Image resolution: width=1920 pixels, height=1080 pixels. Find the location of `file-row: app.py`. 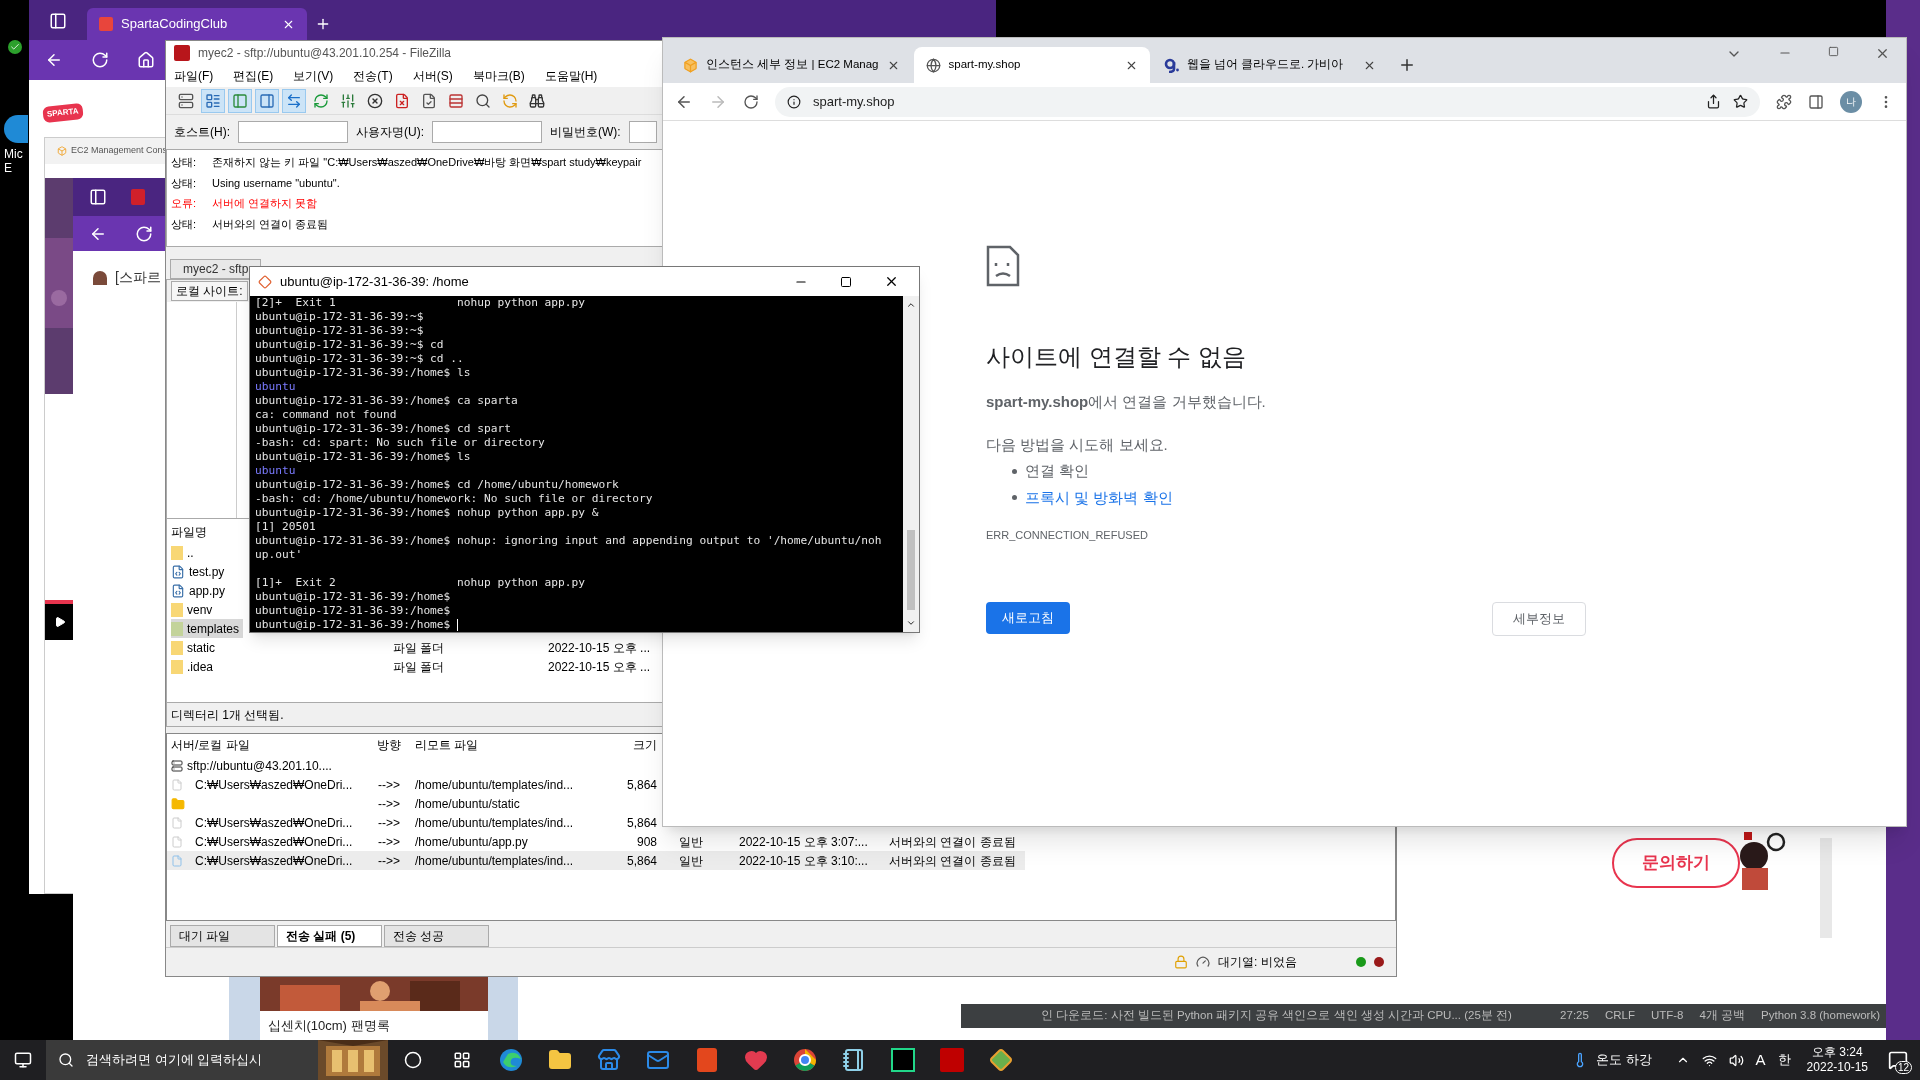

file-row: app.py is located at coordinates (200, 590).